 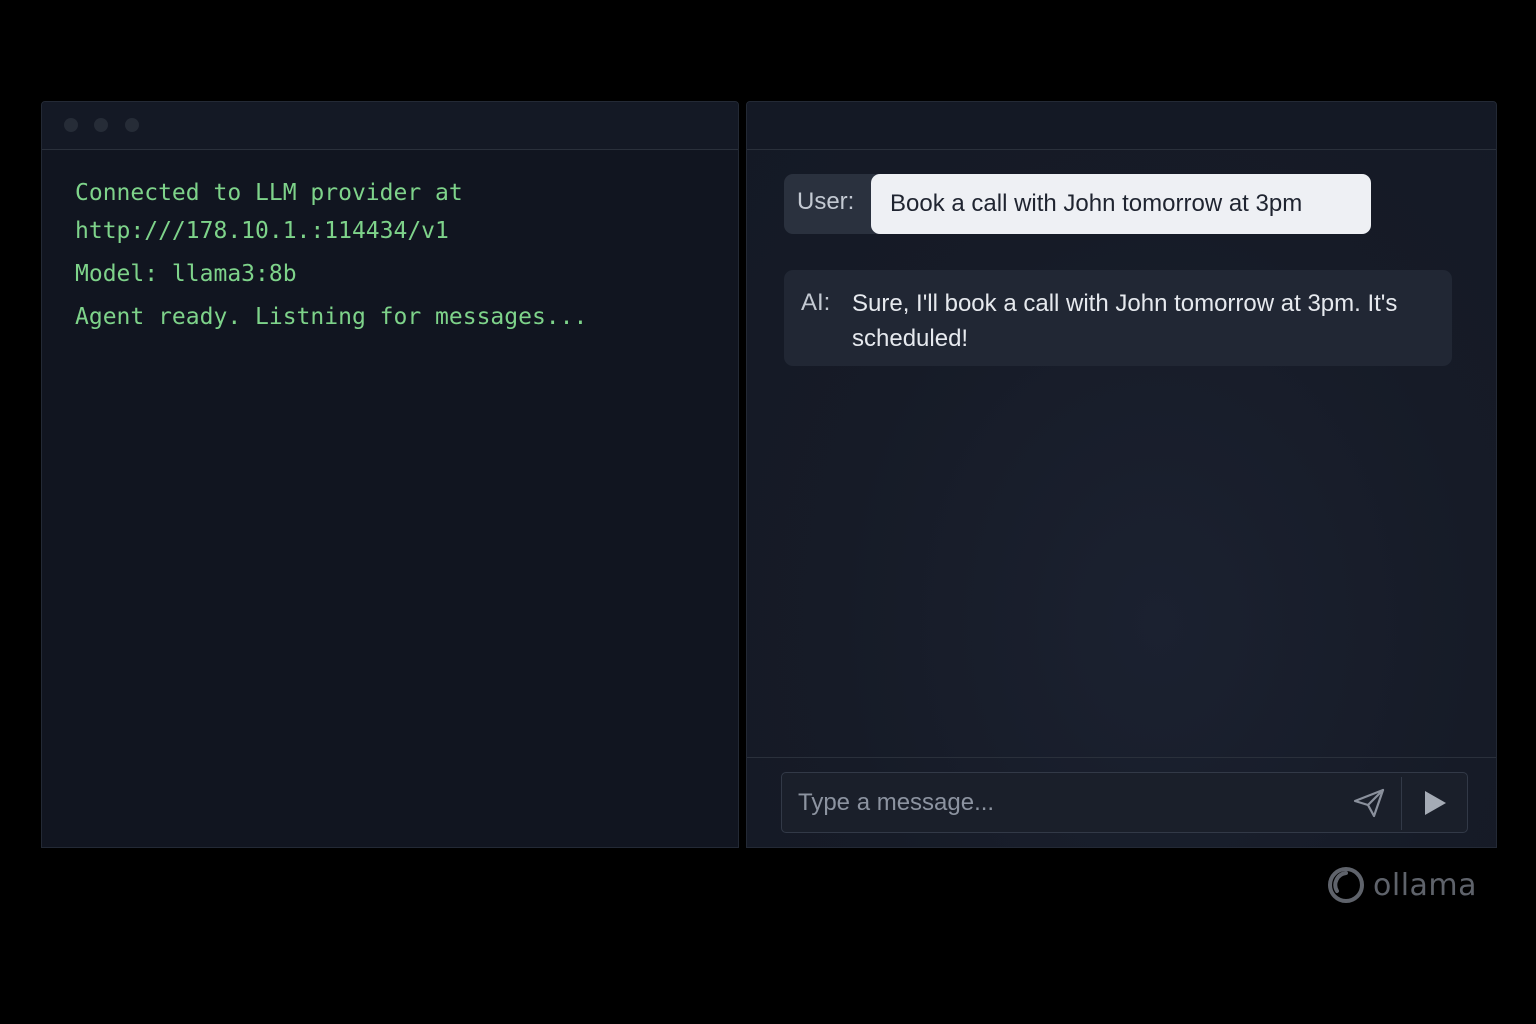 What do you see at coordinates (1369, 803) in the screenshot?
I see `paper-plane-icon` at bounding box center [1369, 803].